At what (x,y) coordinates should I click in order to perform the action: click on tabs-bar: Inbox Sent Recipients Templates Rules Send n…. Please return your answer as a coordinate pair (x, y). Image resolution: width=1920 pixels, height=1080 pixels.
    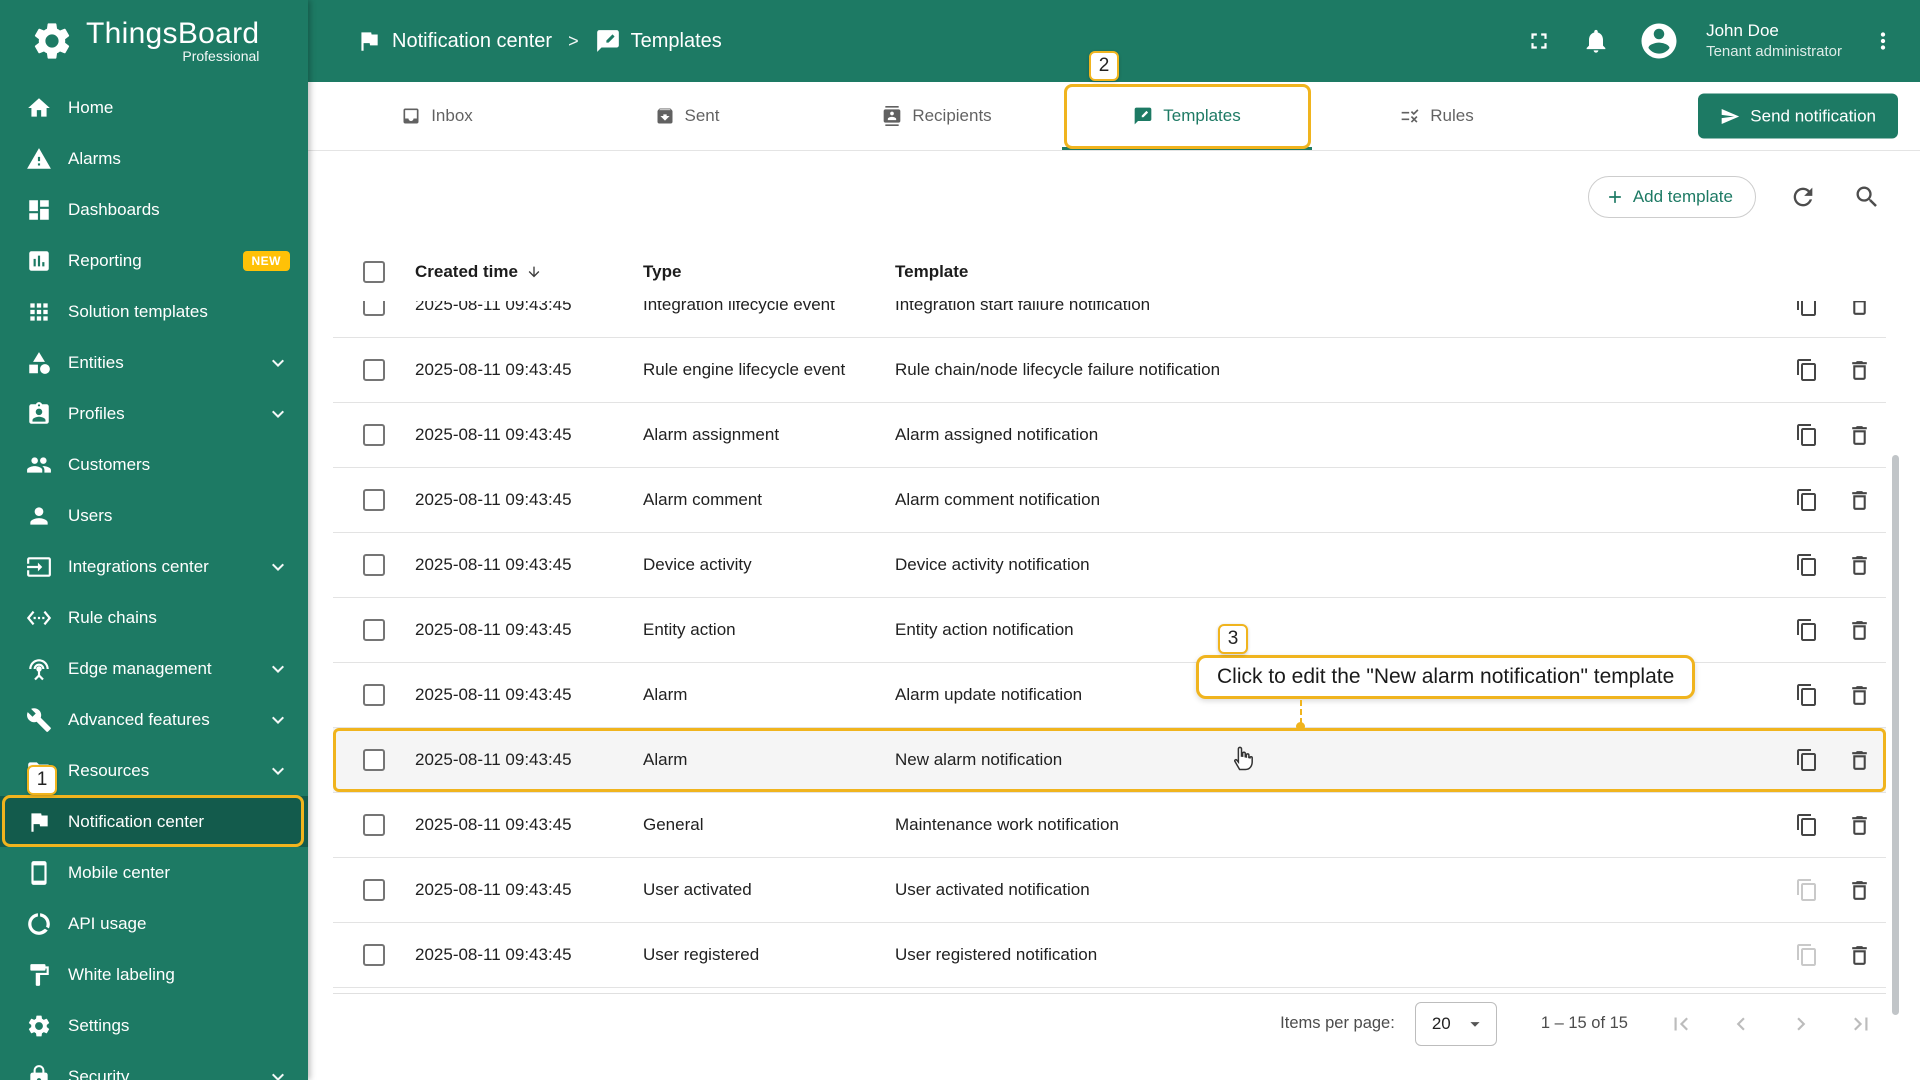
    Looking at the image, I should click on (1114, 116).